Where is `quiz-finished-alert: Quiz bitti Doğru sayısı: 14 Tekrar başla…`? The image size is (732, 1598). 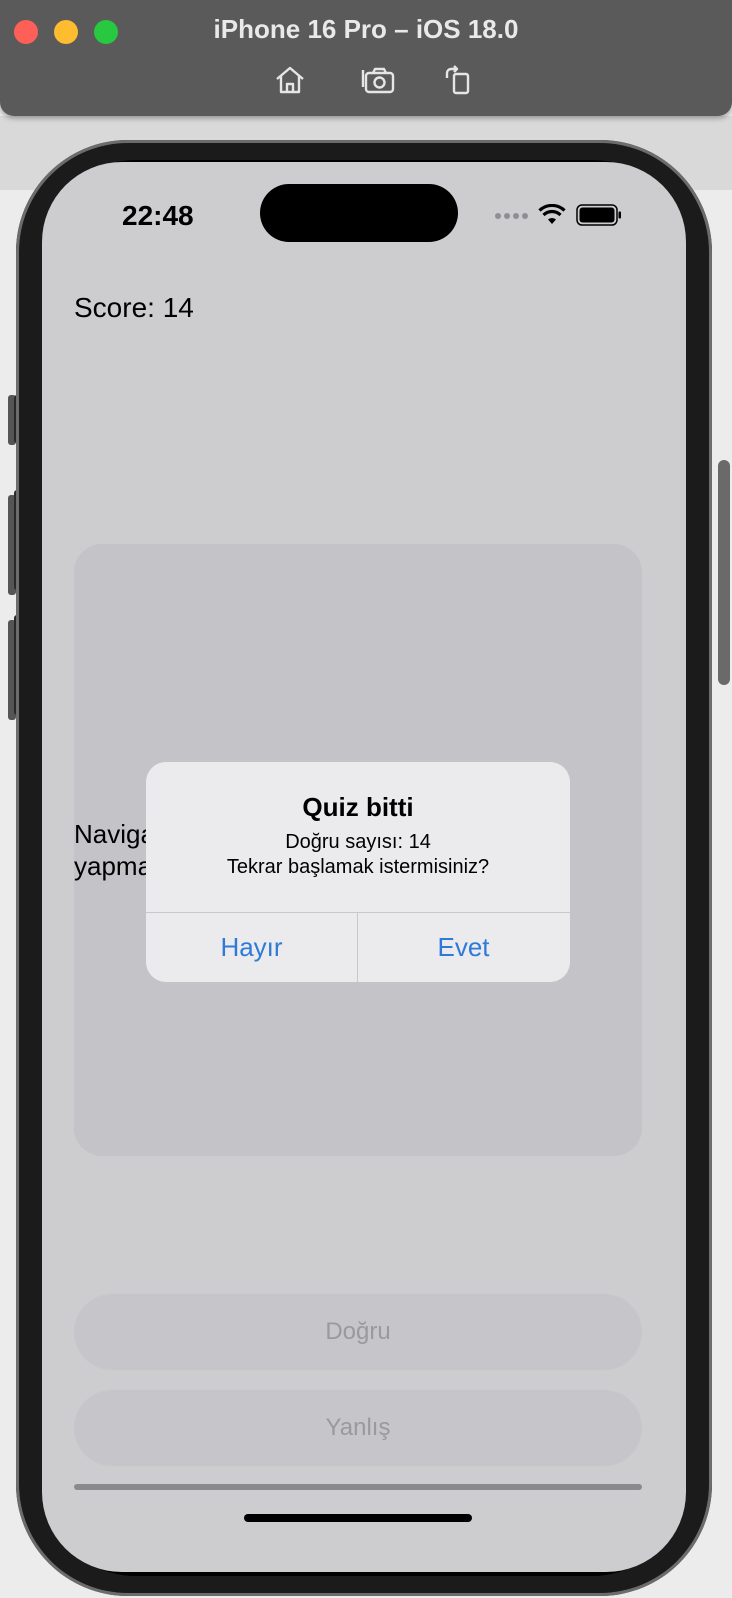
quiz-finished-alert: Quiz bitti Doğru sayısı: 14 Tekrar başla… is located at coordinates (358, 872).